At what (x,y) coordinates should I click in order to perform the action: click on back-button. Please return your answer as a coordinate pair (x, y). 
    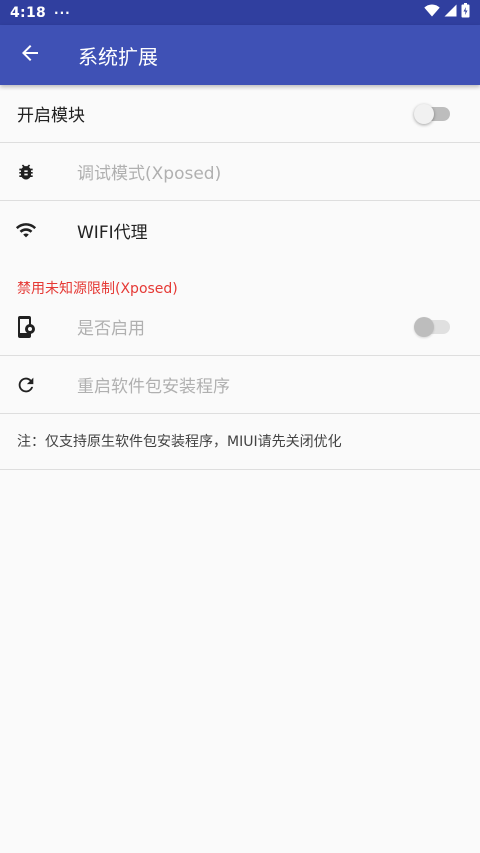
    Looking at the image, I should click on (30, 55).